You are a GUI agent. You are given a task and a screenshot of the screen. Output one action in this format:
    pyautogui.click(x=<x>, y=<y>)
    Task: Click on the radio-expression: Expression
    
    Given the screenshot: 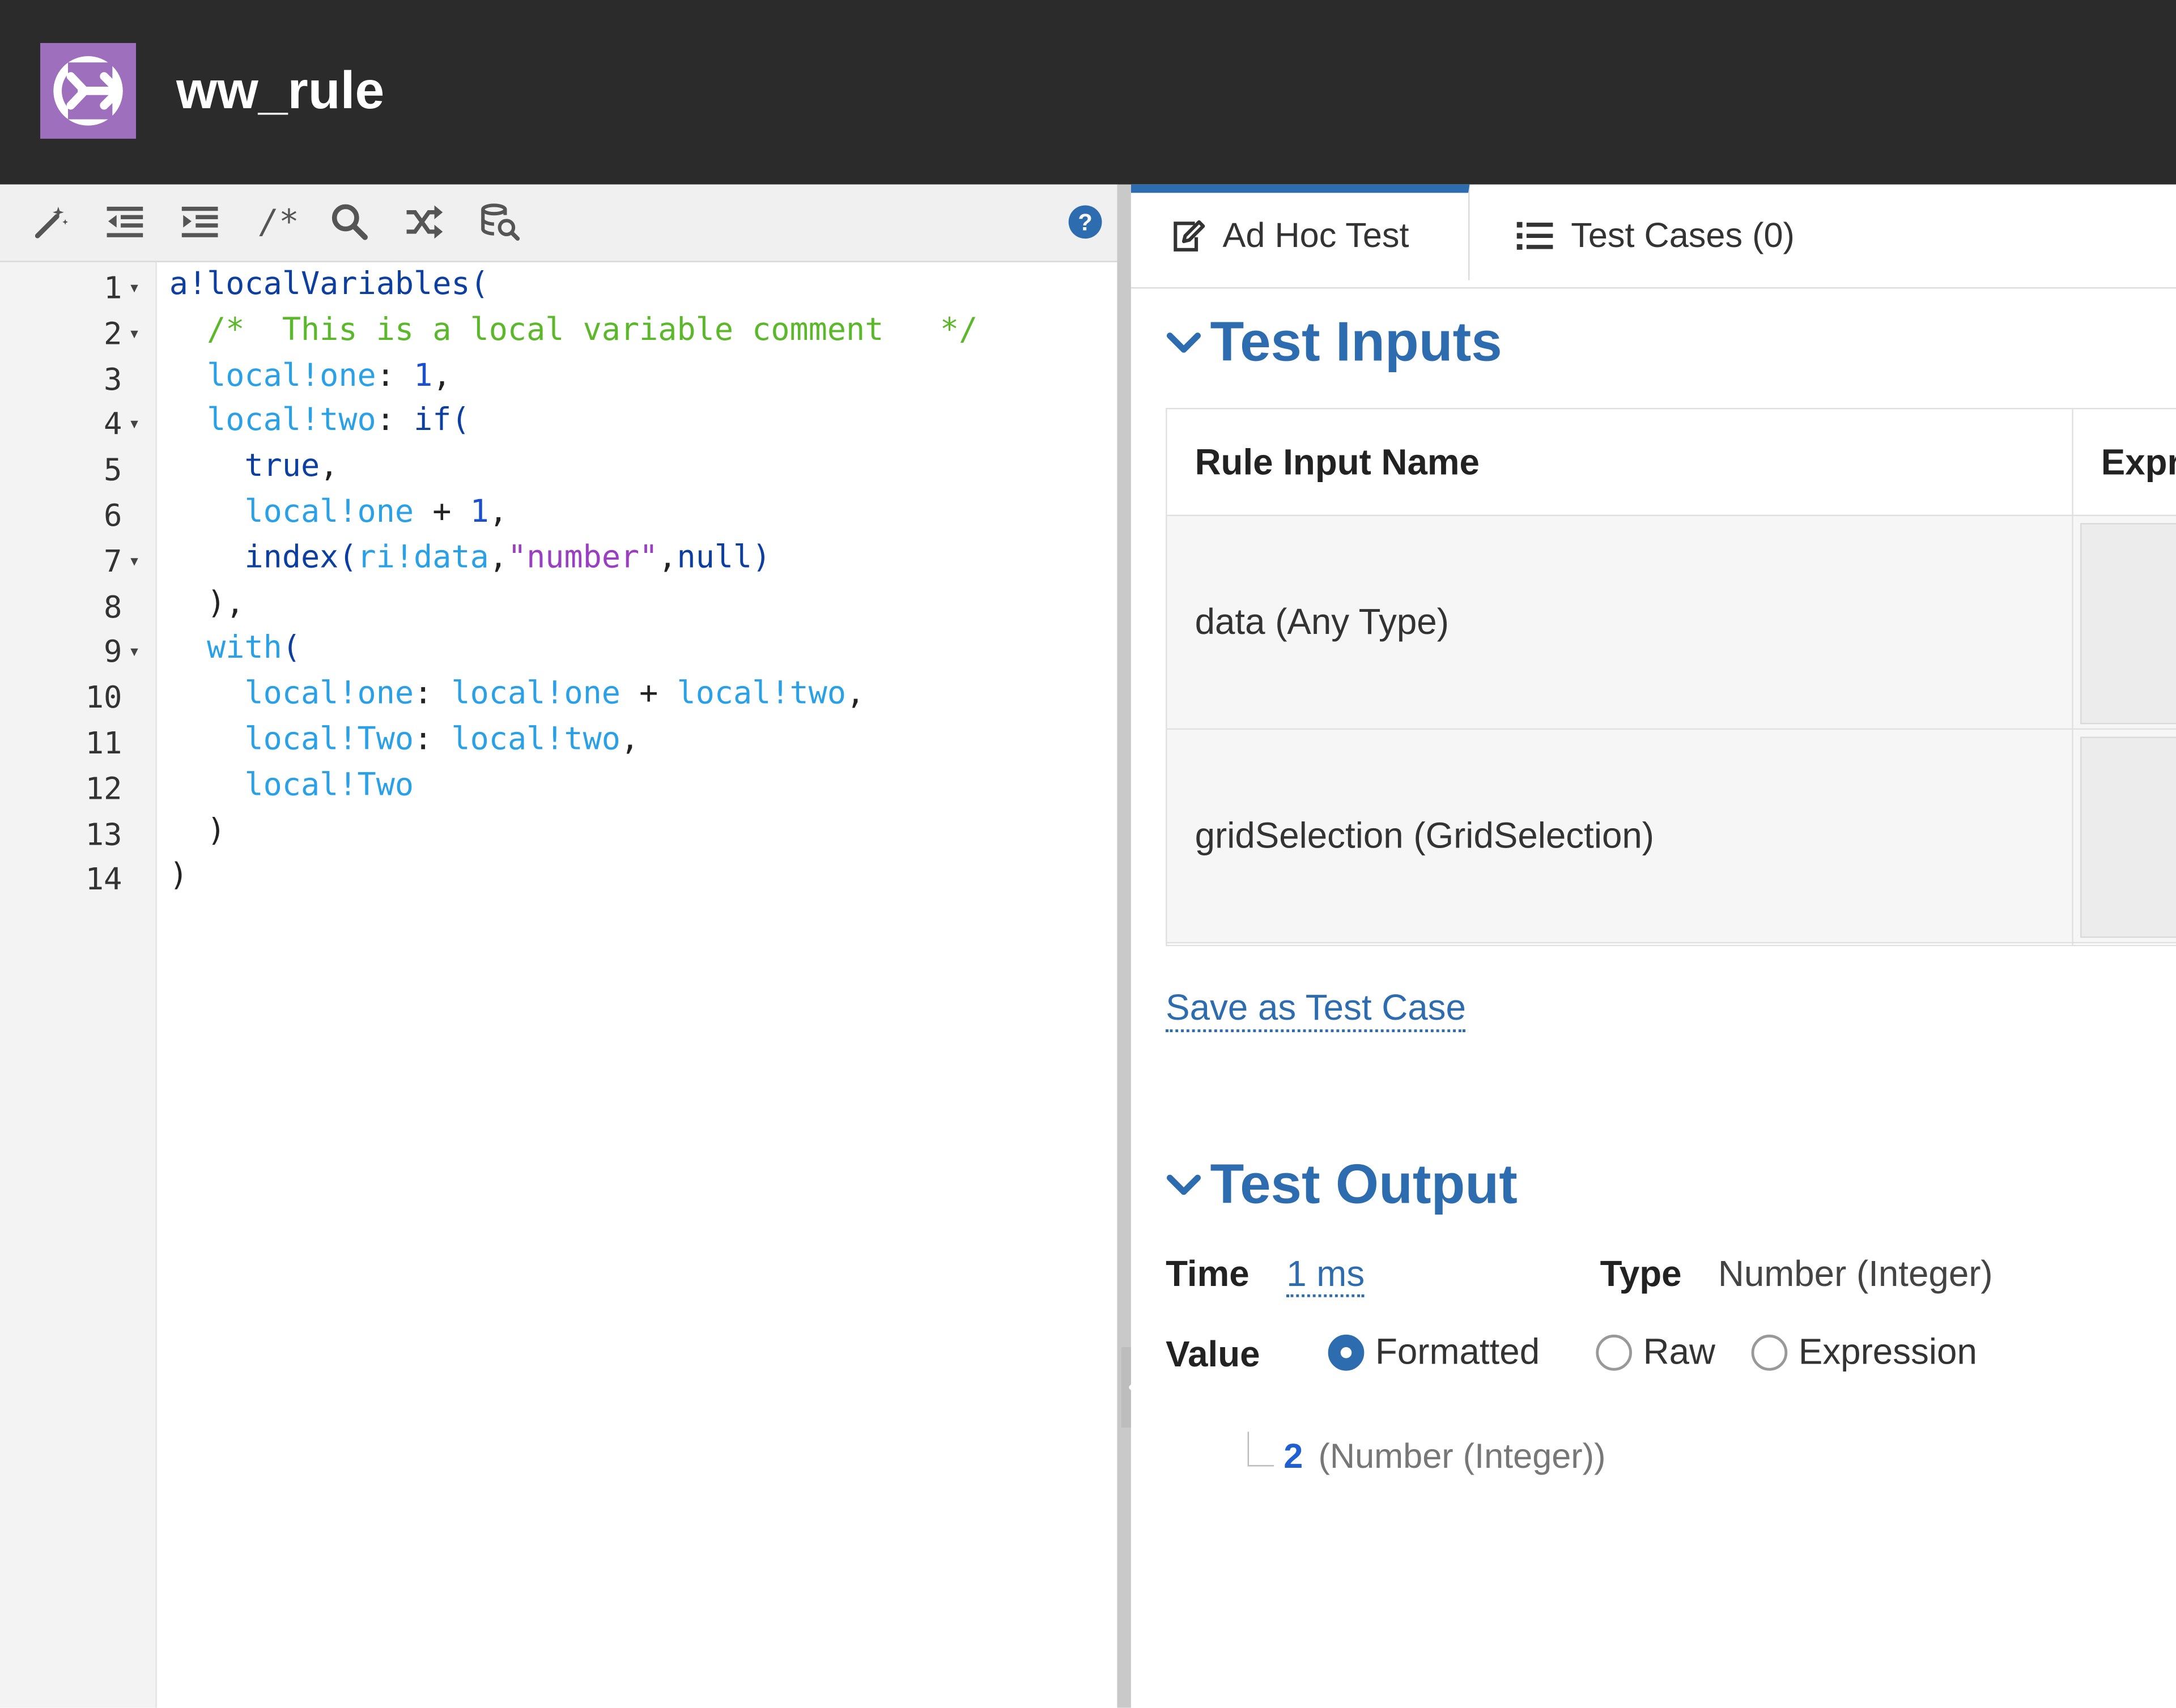 What is the action you would take?
    pyautogui.click(x=1864, y=1352)
    